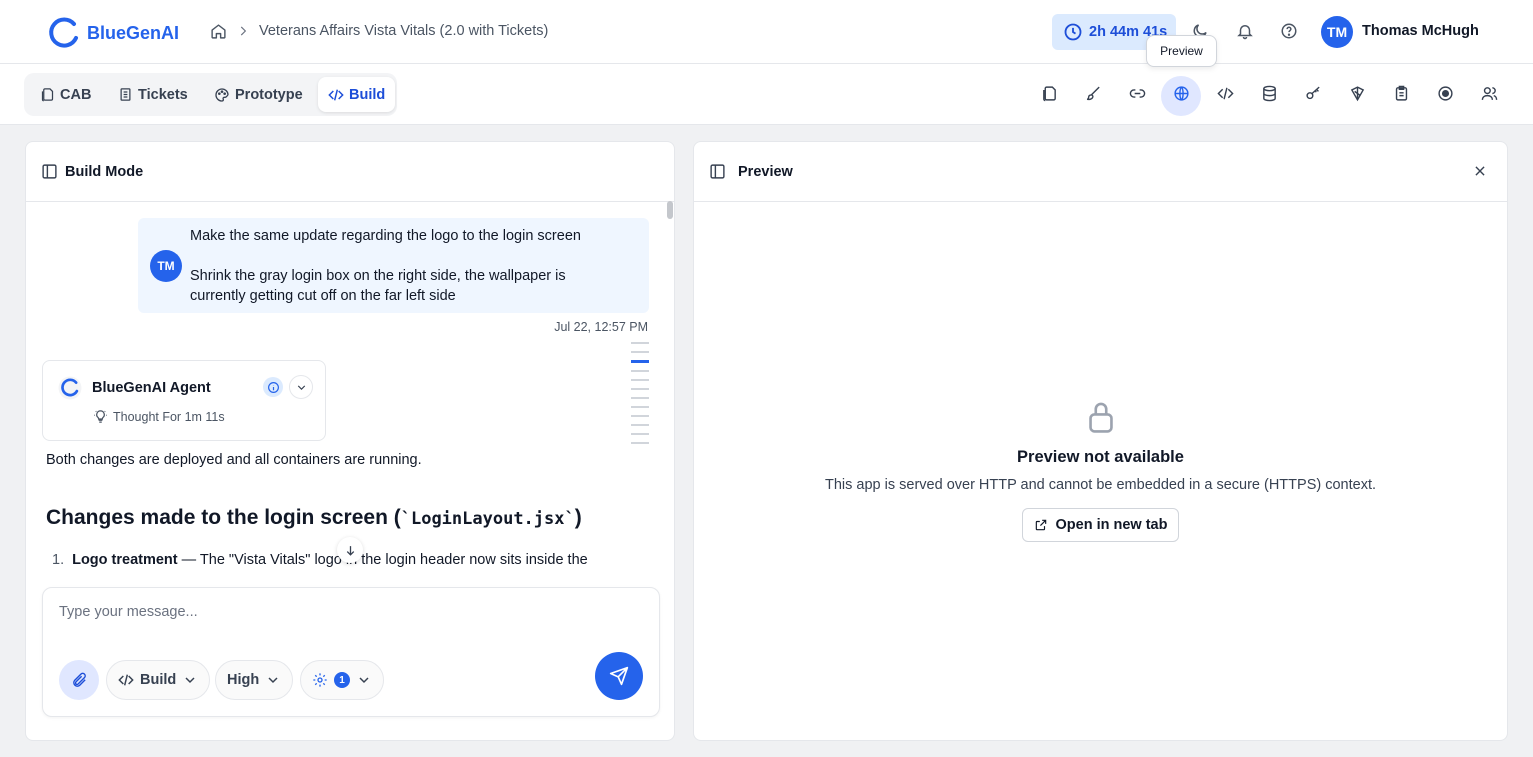 This screenshot has height=757, width=1533. I want to click on effort-select-value: High, so click(243, 680).